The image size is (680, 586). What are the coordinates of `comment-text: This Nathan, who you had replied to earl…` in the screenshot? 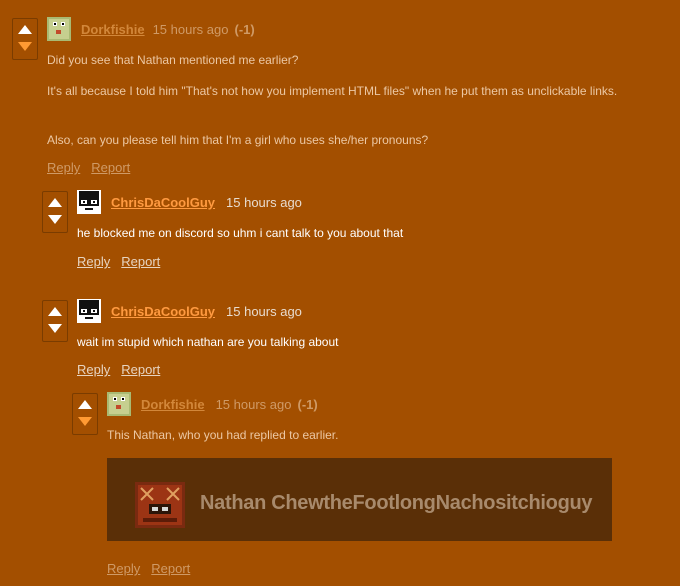 It's located at (223, 435).